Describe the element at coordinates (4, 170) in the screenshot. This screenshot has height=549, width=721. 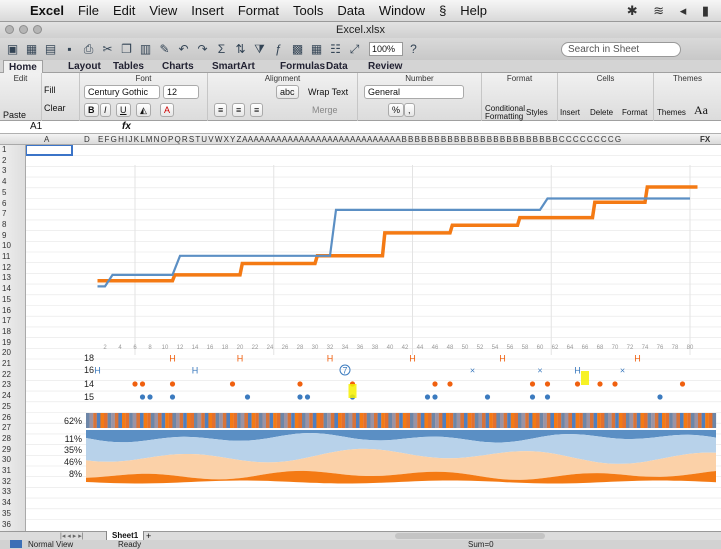
I see `row-3: 3` at that location.